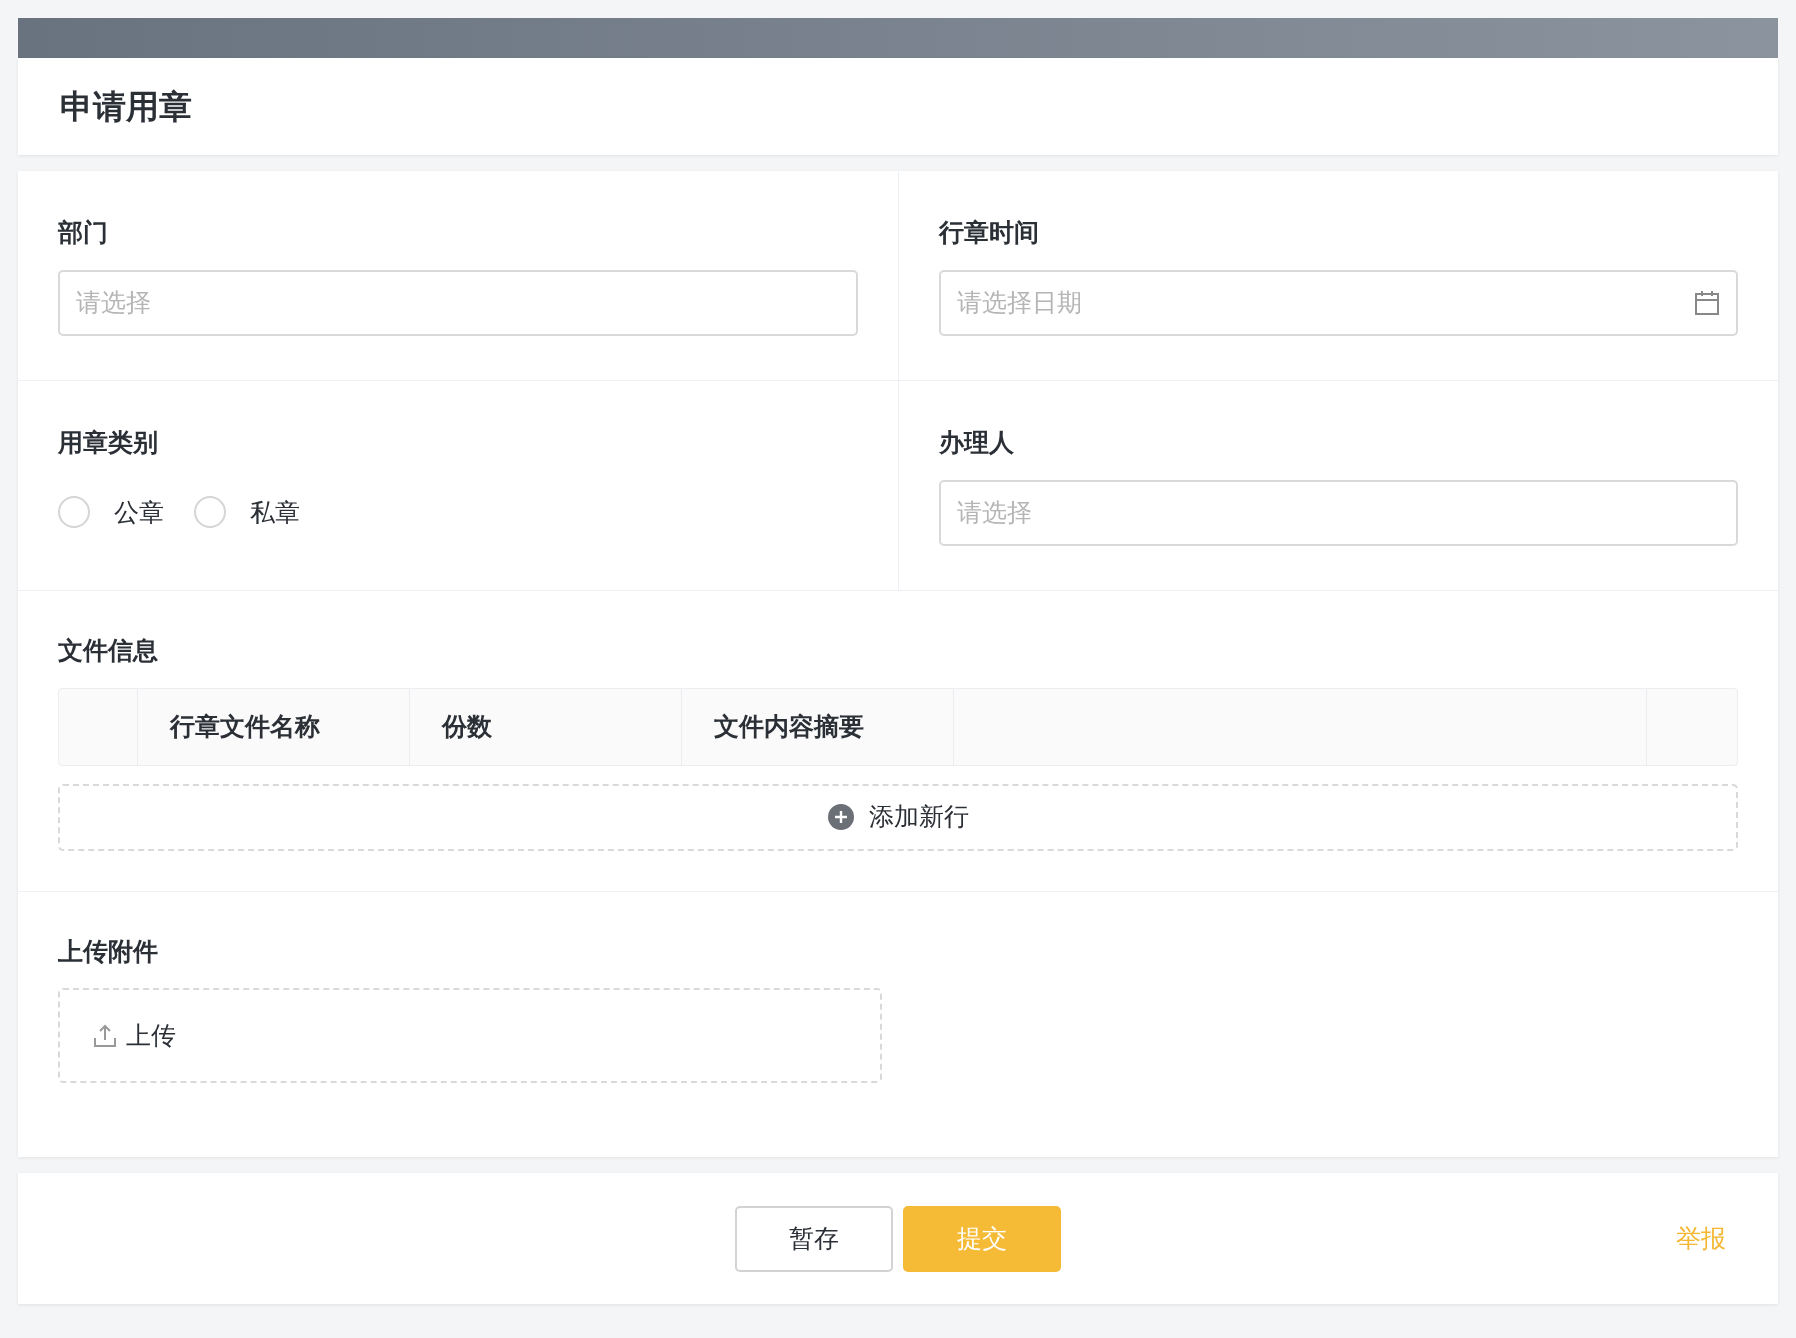  I want to click on column-header: 文件内容摘要, so click(818, 726).